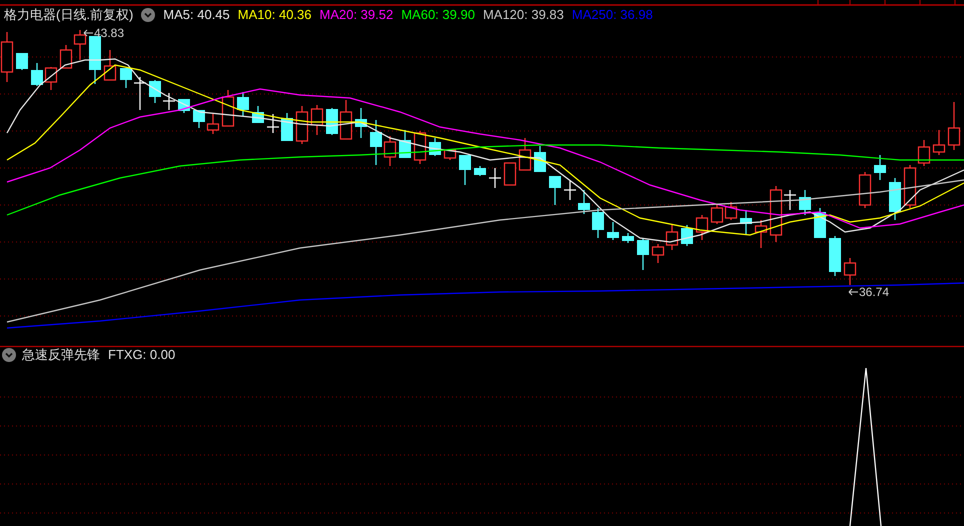 The width and height of the screenshot is (964, 526). What do you see at coordinates (438, 15) in the screenshot?
I see `moving-average-value: MA60: 39.90` at bounding box center [438, 15].